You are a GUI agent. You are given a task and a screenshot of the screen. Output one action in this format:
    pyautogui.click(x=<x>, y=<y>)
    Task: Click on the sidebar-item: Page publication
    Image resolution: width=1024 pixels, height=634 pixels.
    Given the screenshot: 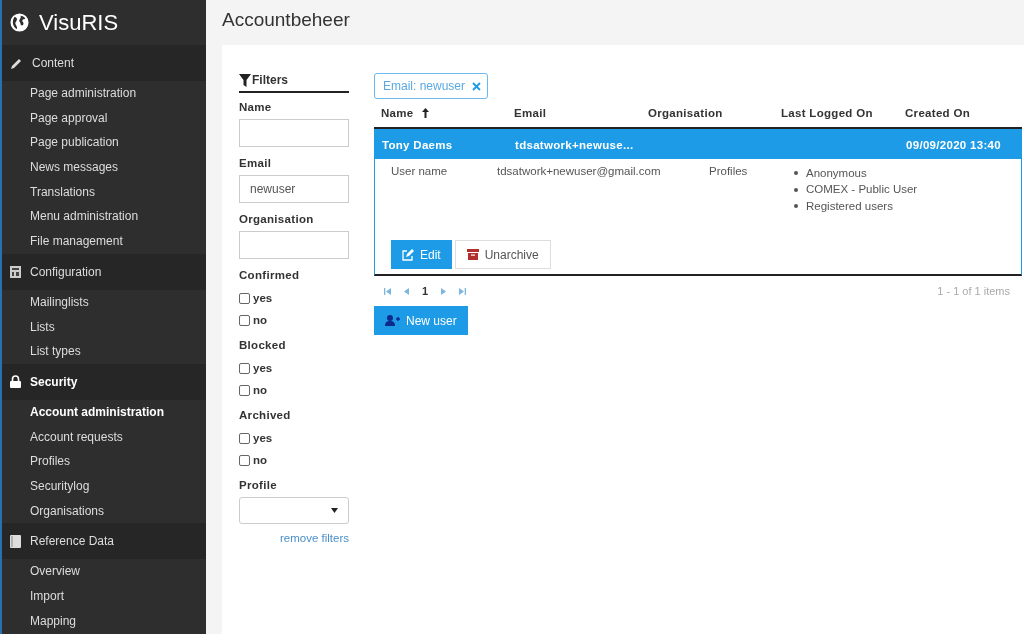 What is the action you would take?
    pyautogui.click(x=104, y=143)
    